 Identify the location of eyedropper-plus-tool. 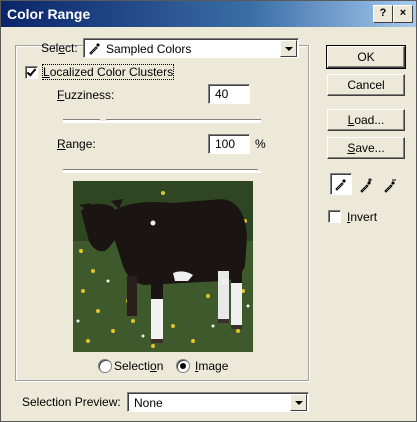
(366, 184).